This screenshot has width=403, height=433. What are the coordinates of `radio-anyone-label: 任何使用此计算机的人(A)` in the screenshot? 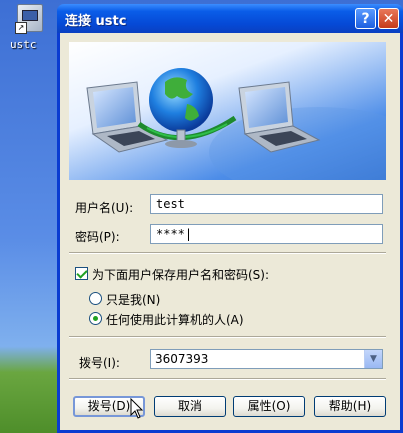 It's located at (175, 320).